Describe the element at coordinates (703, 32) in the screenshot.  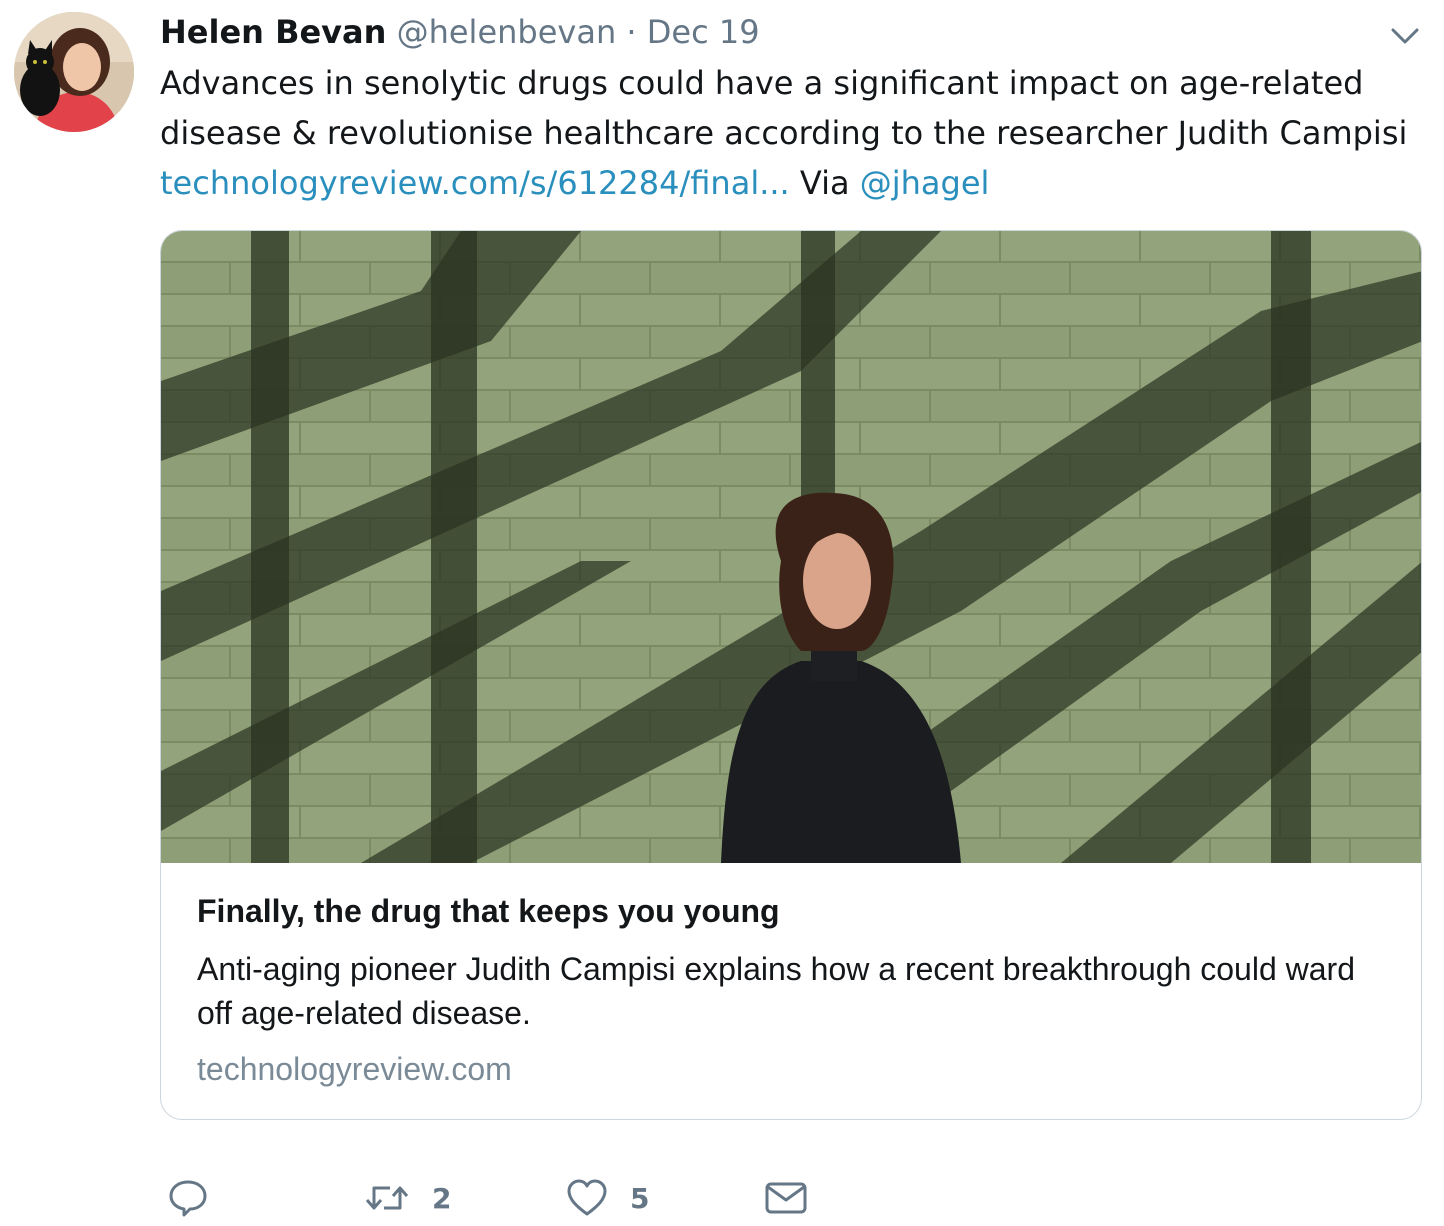
I see `tweet-date: Dec 19` at that location.